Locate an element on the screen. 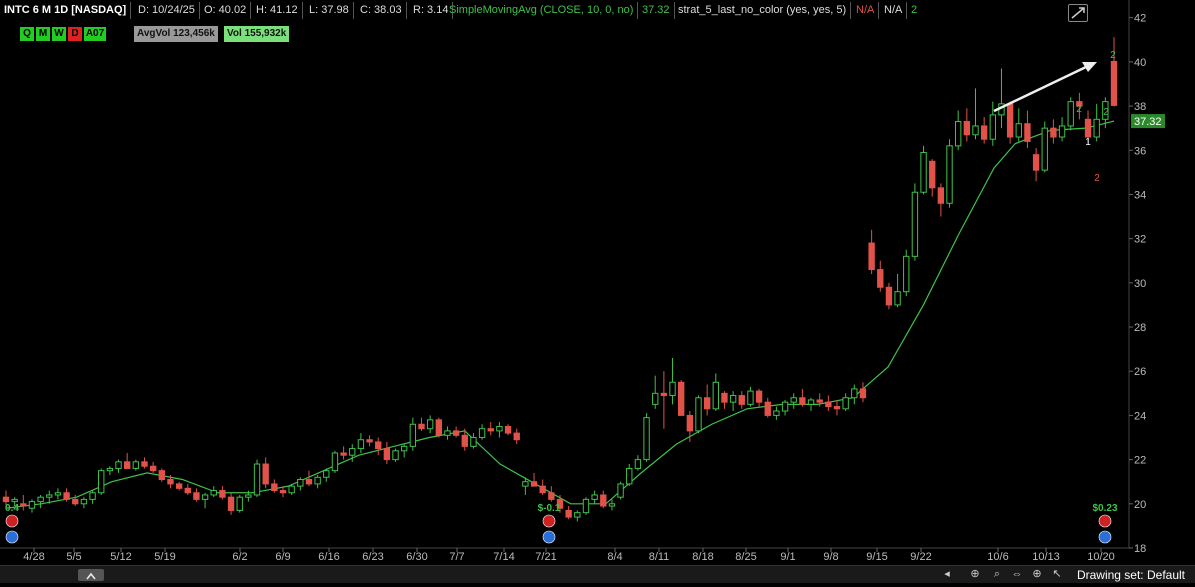 Image resolution: width=1195 pixels, height=587 pixels. y-tick-label: 40 is located at coordinates (1140, 63).